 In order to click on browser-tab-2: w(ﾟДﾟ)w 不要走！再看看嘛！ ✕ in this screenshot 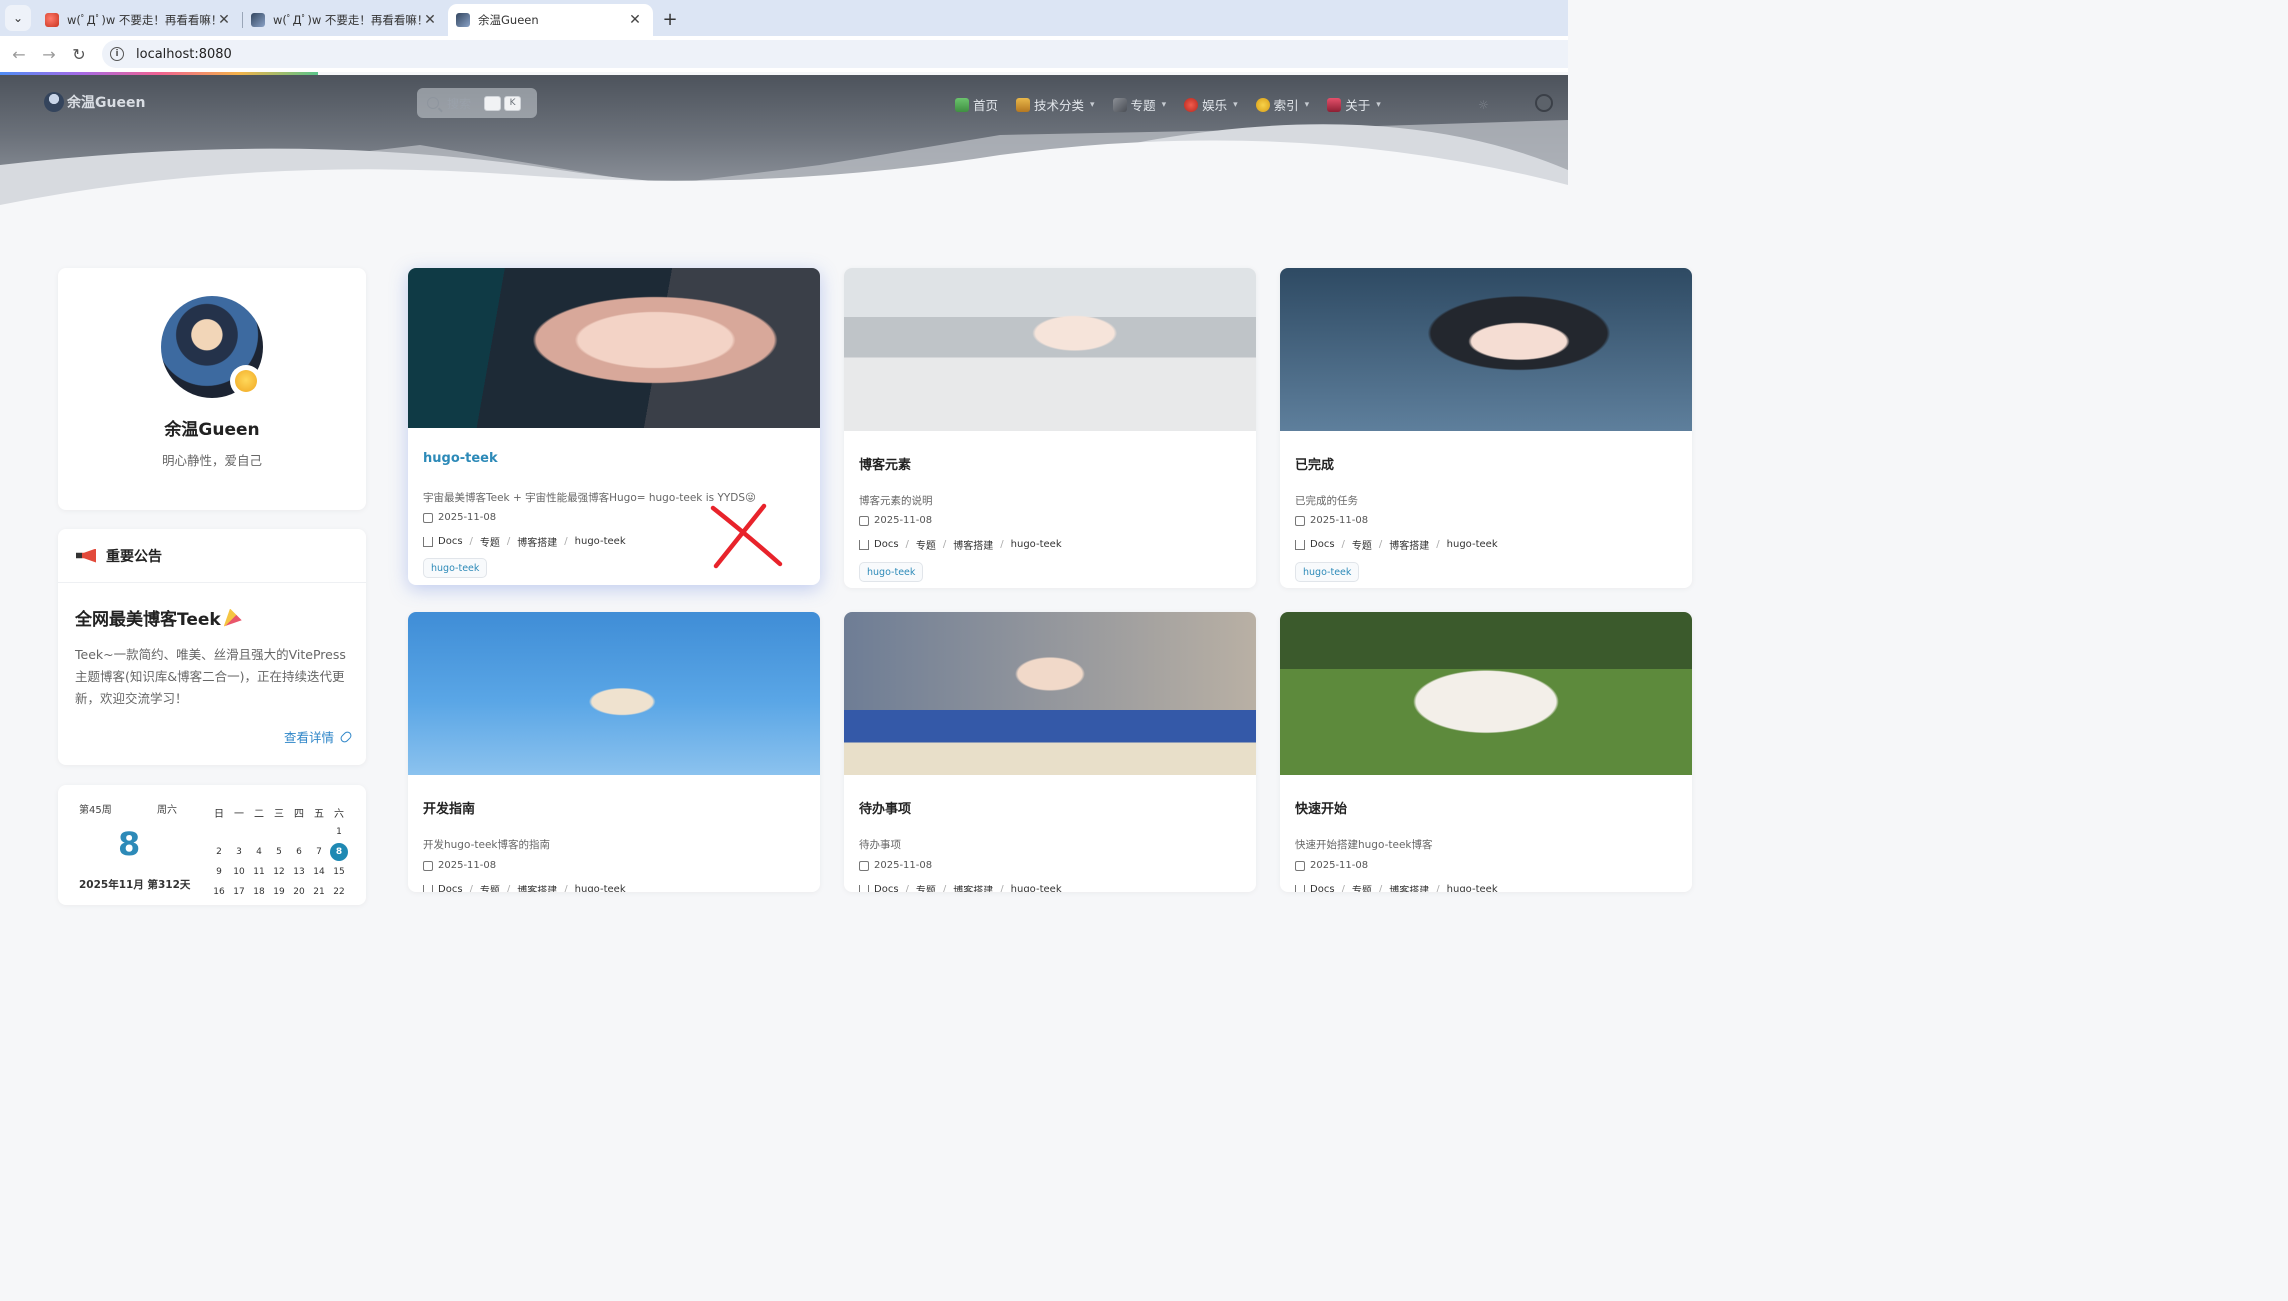, I will do `click(345, 20)`.